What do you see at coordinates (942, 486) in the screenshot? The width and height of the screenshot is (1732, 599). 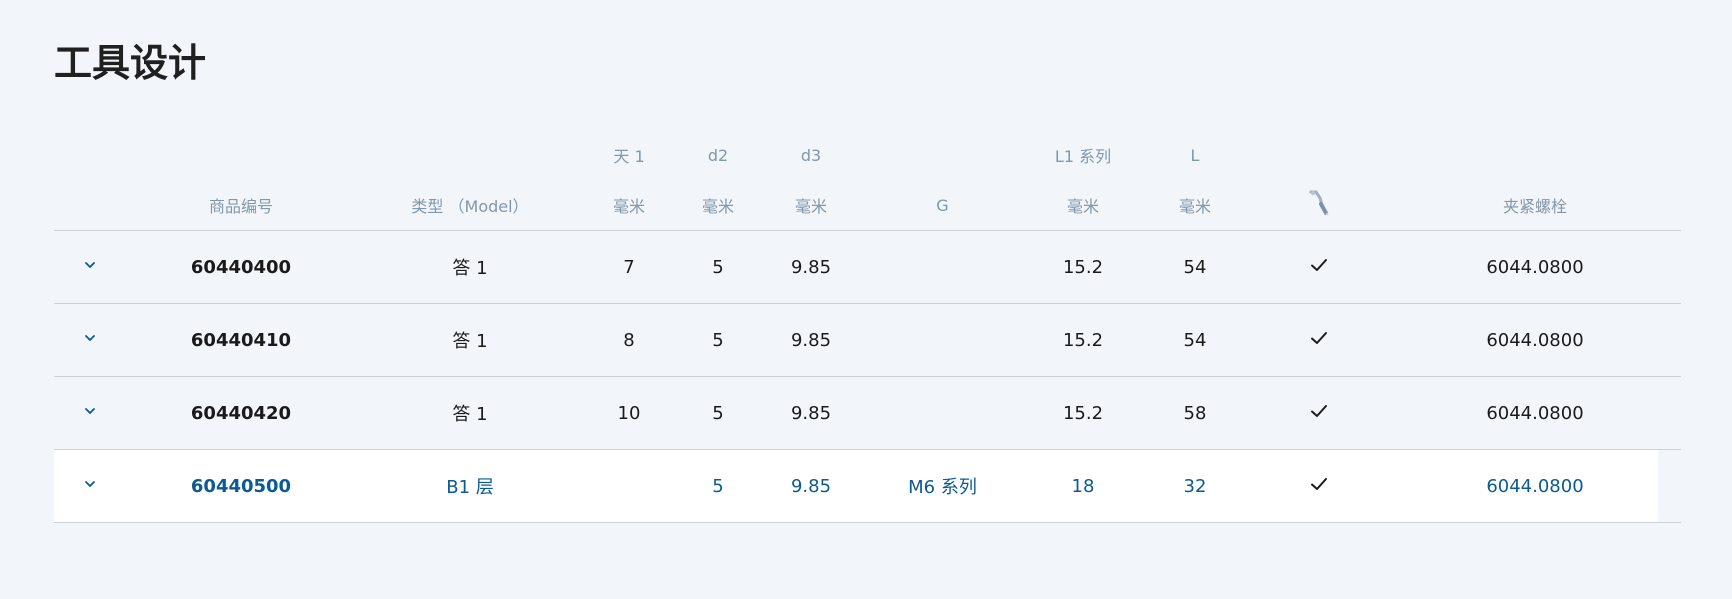 I see `g-cell: M6 系列` at bounding box center [942, 486].